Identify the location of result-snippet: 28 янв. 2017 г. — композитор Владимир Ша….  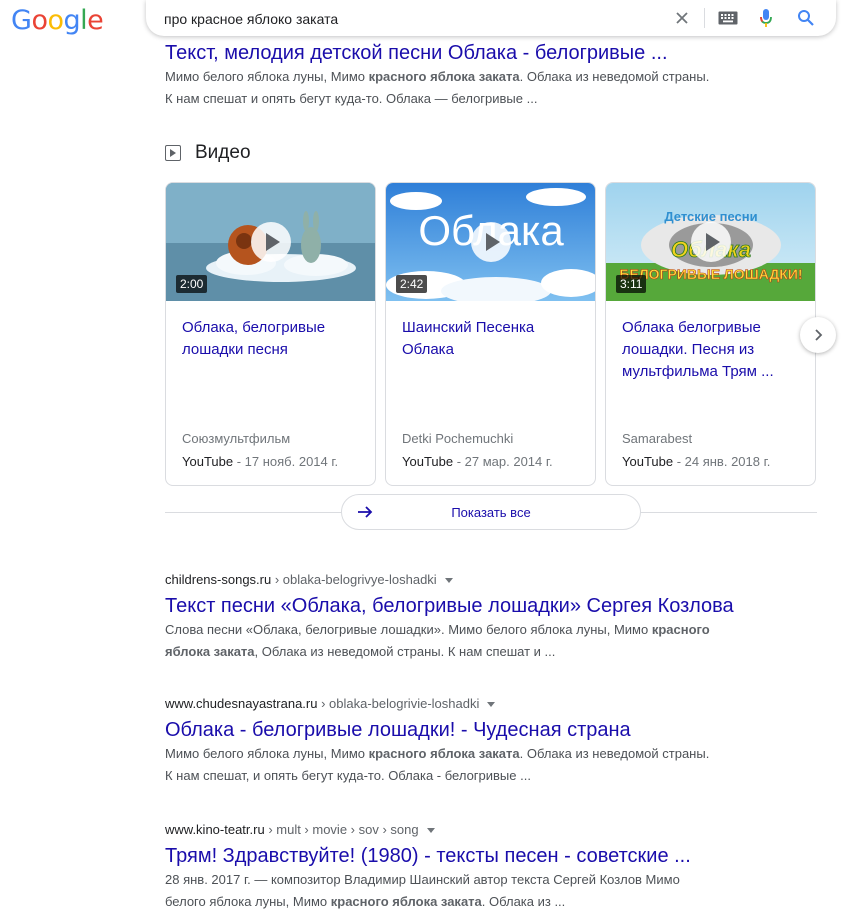
(475, 891).